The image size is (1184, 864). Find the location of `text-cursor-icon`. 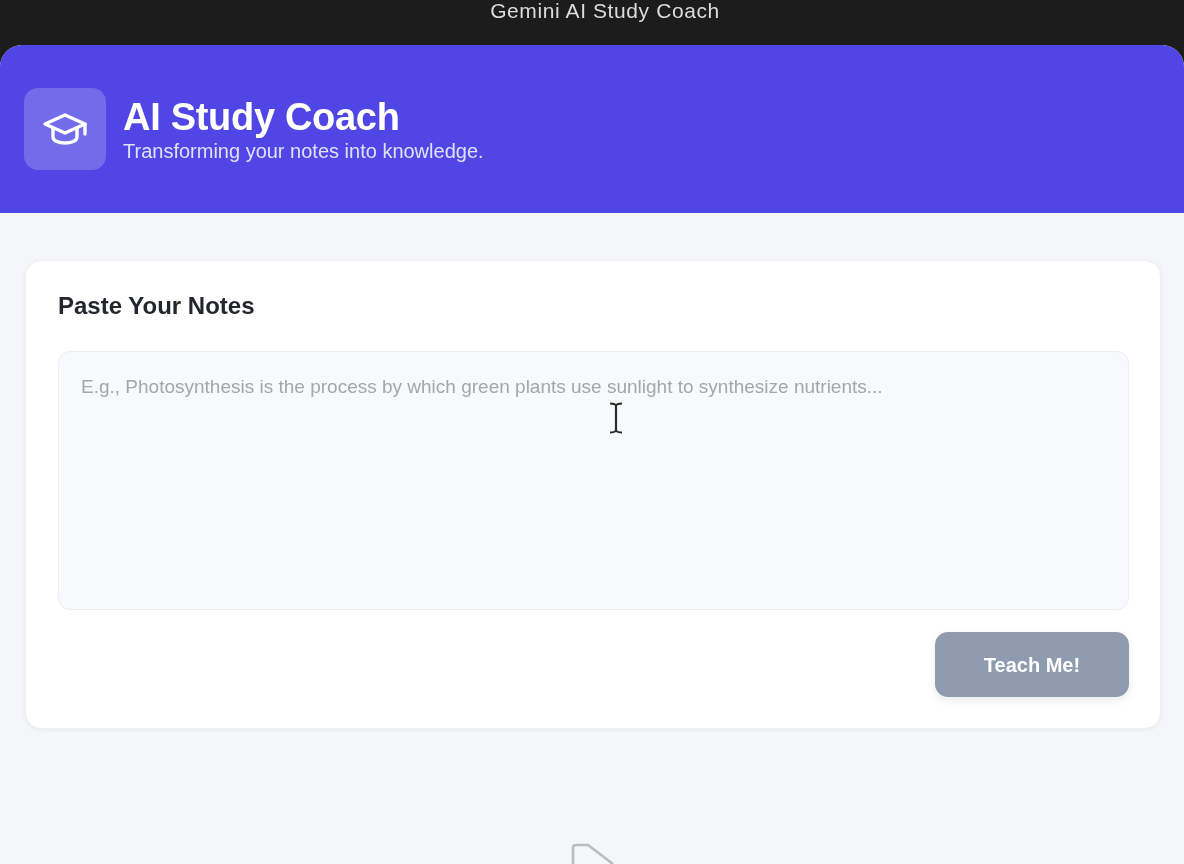

text-cursor-icon is located at coordinates (616, 418).